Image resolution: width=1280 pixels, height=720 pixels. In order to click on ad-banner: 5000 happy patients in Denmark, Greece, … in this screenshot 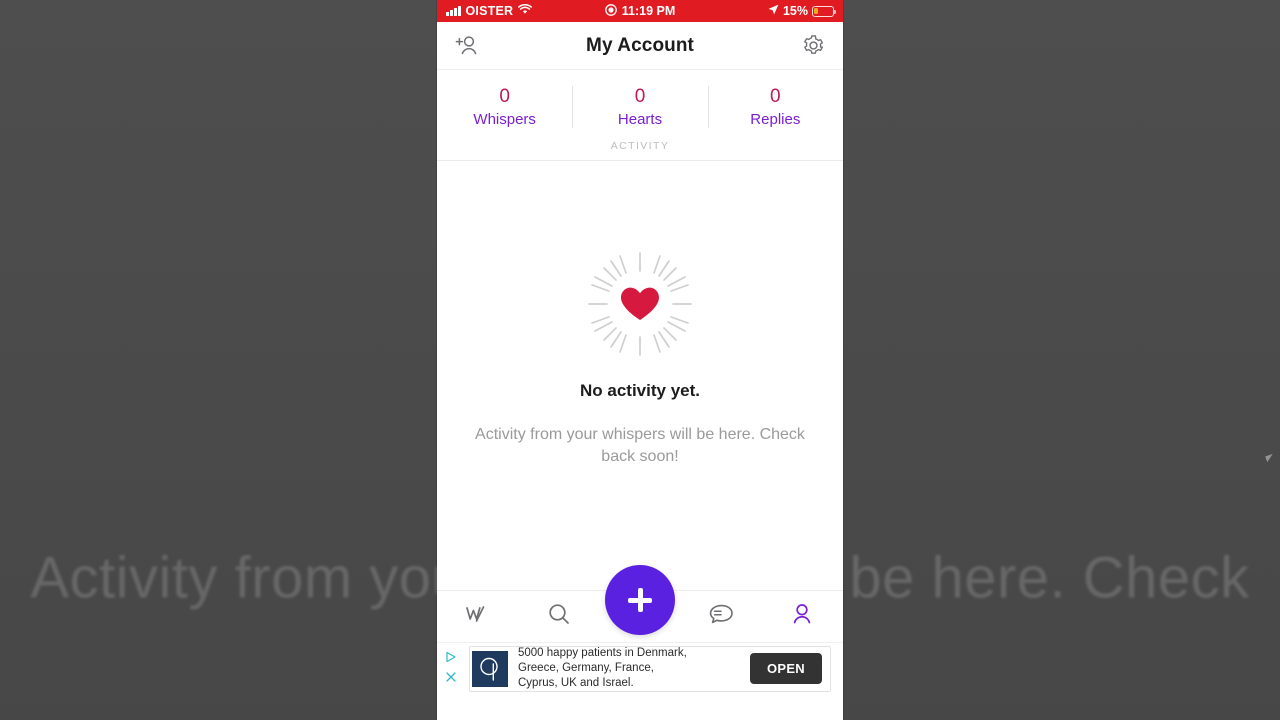, I will do `click(640, 668)`.